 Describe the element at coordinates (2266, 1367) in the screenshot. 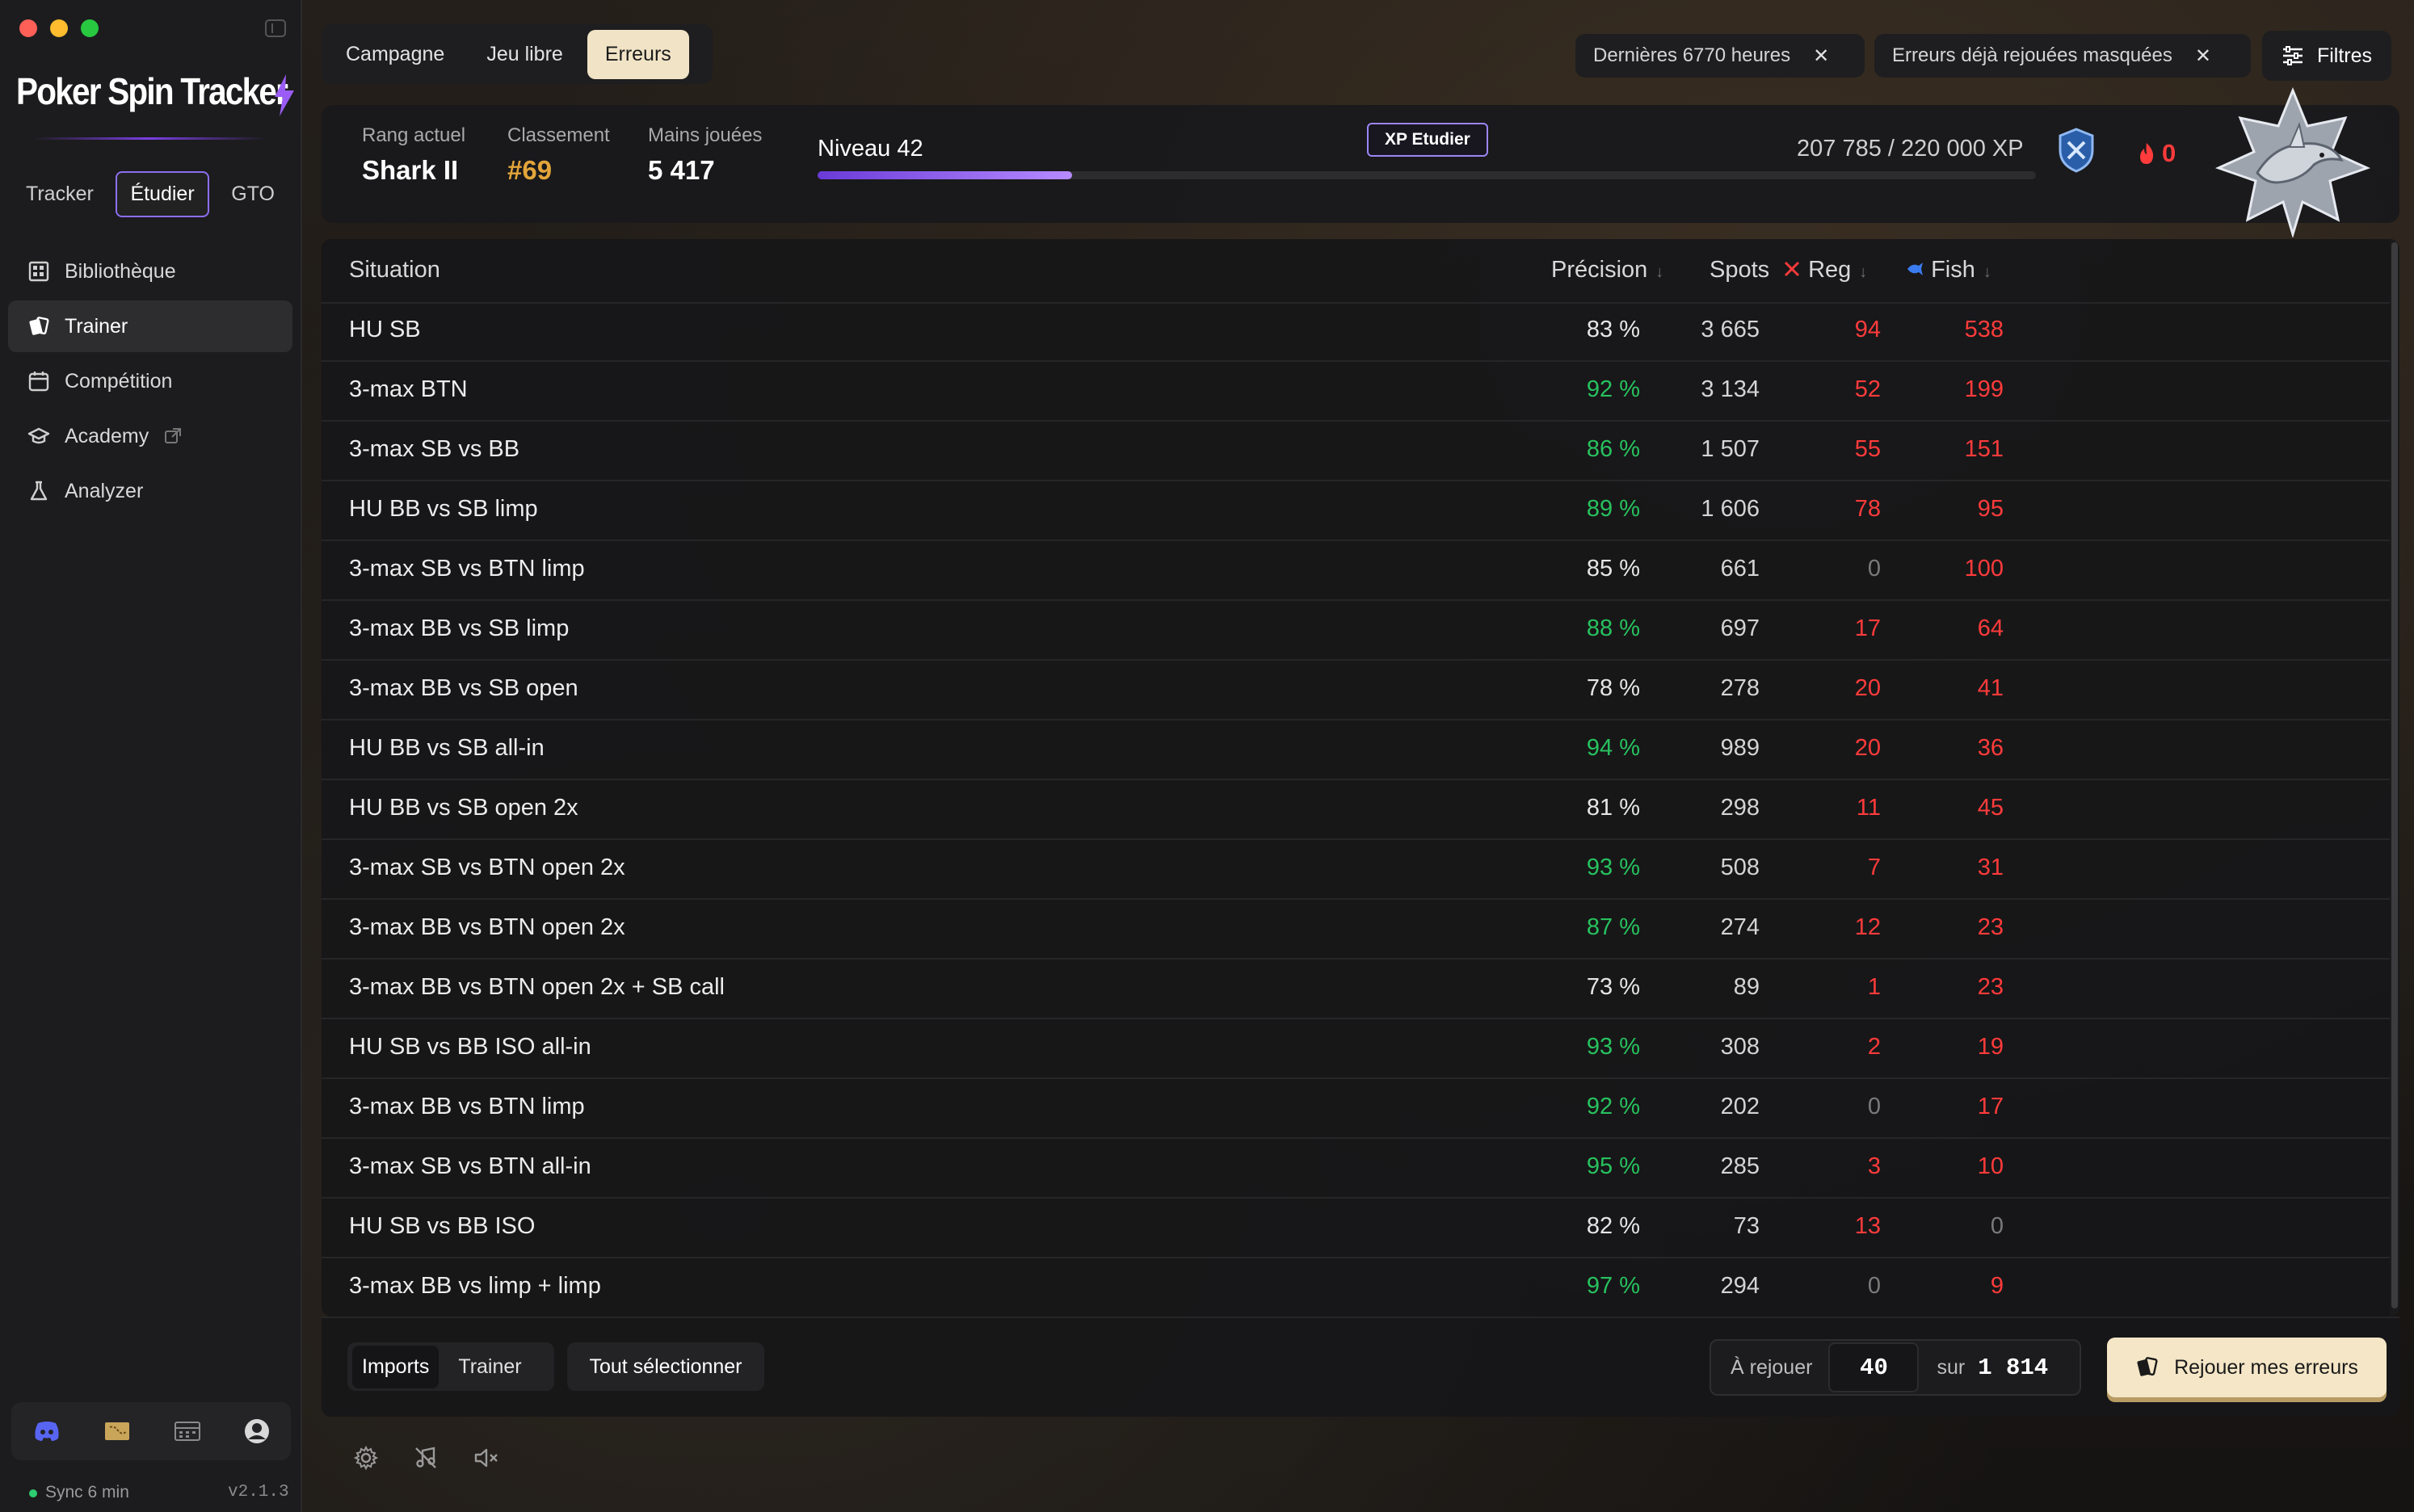

I see `replay-errors-label: Rejouer mes erreurs` at that location.